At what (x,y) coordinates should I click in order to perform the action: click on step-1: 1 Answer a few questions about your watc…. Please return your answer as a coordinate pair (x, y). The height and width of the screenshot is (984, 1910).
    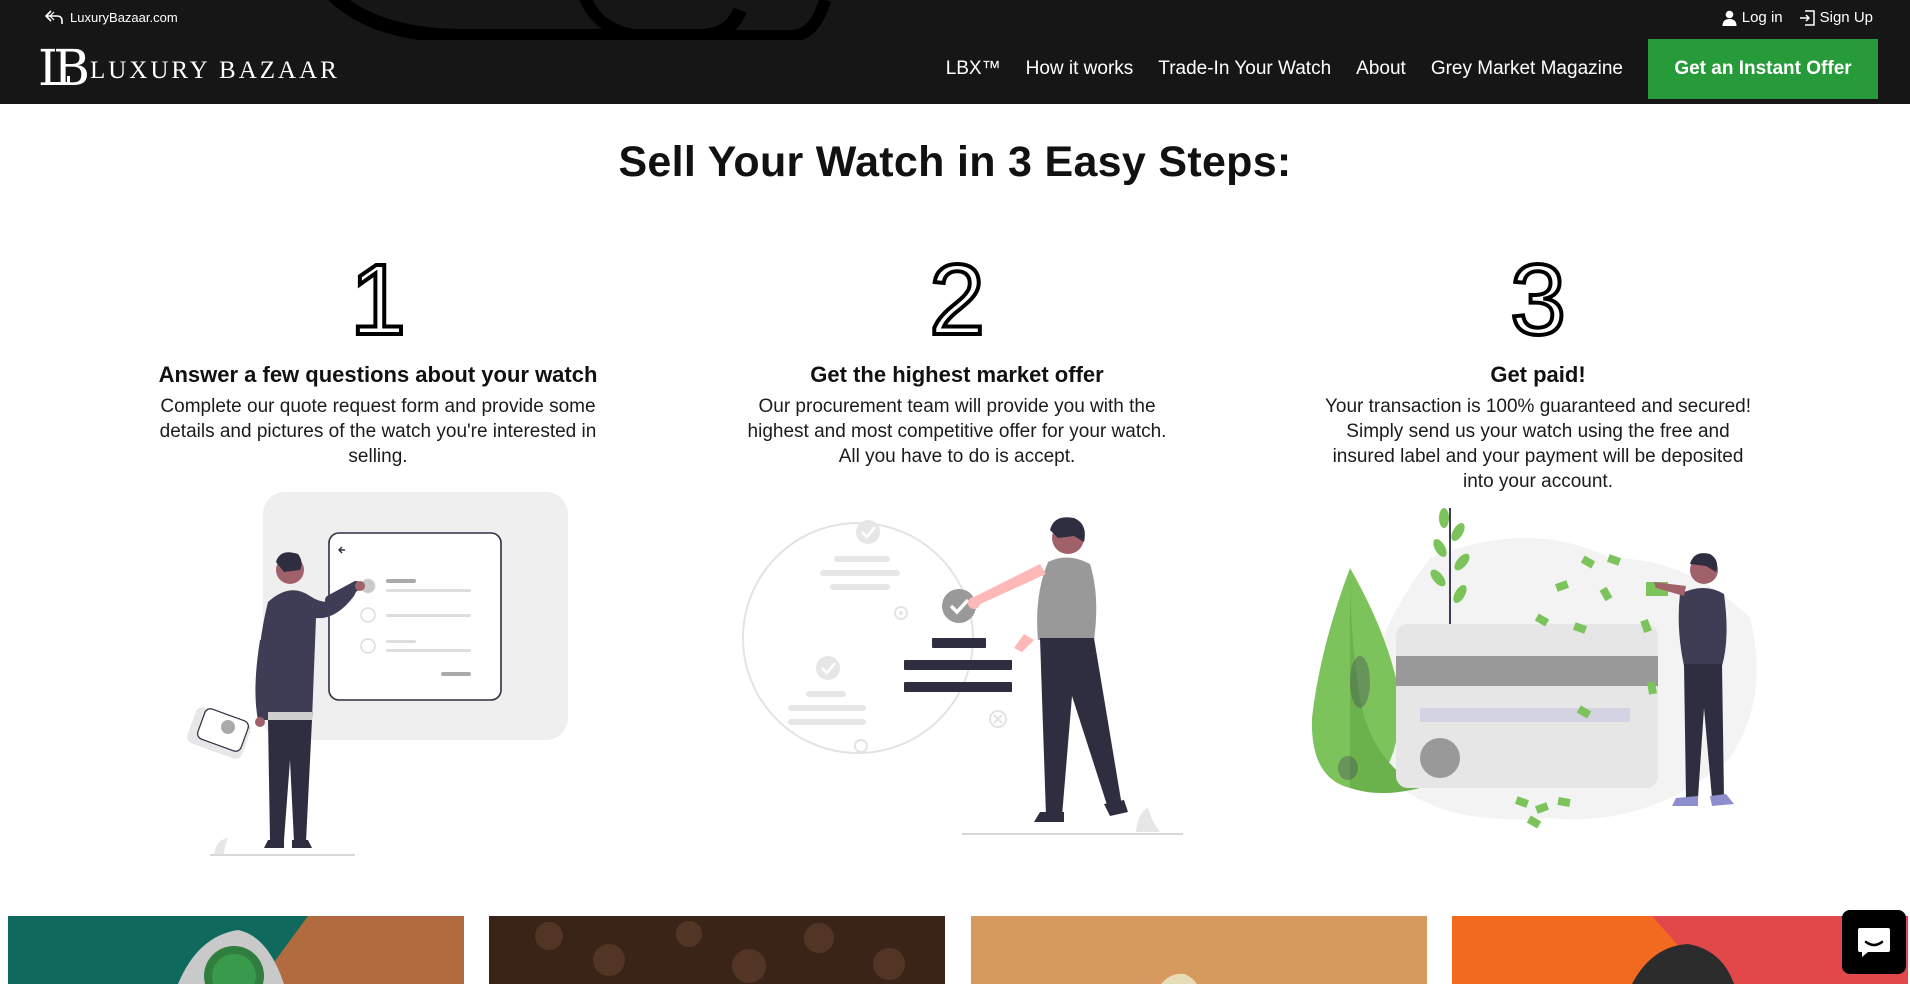
    Looking at the image, I should click on (378, 359).